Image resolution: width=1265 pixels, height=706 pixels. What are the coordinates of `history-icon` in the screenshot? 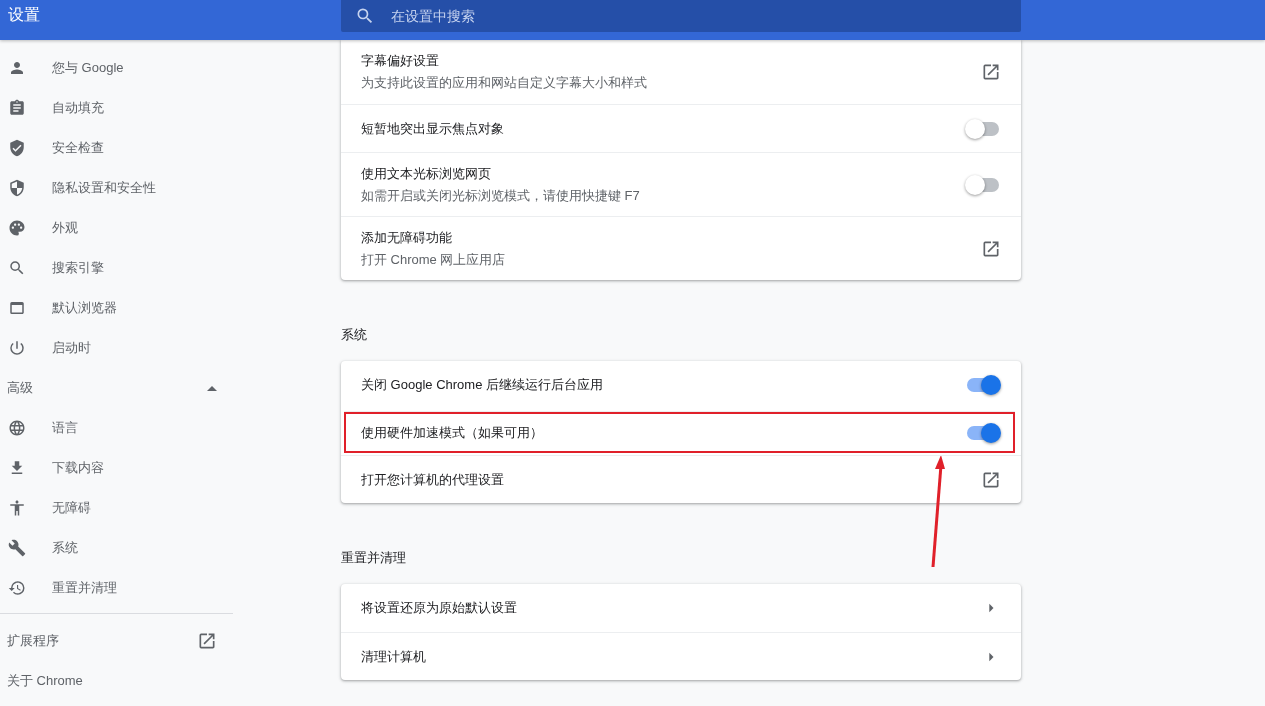 It's located at (17, 588).